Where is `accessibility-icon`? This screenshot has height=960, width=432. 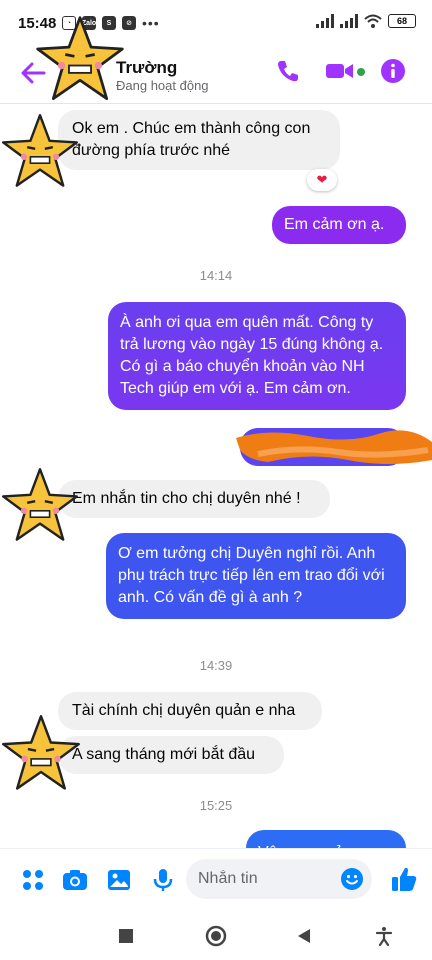
accessibility-icon is located at coordinates (384, 936).